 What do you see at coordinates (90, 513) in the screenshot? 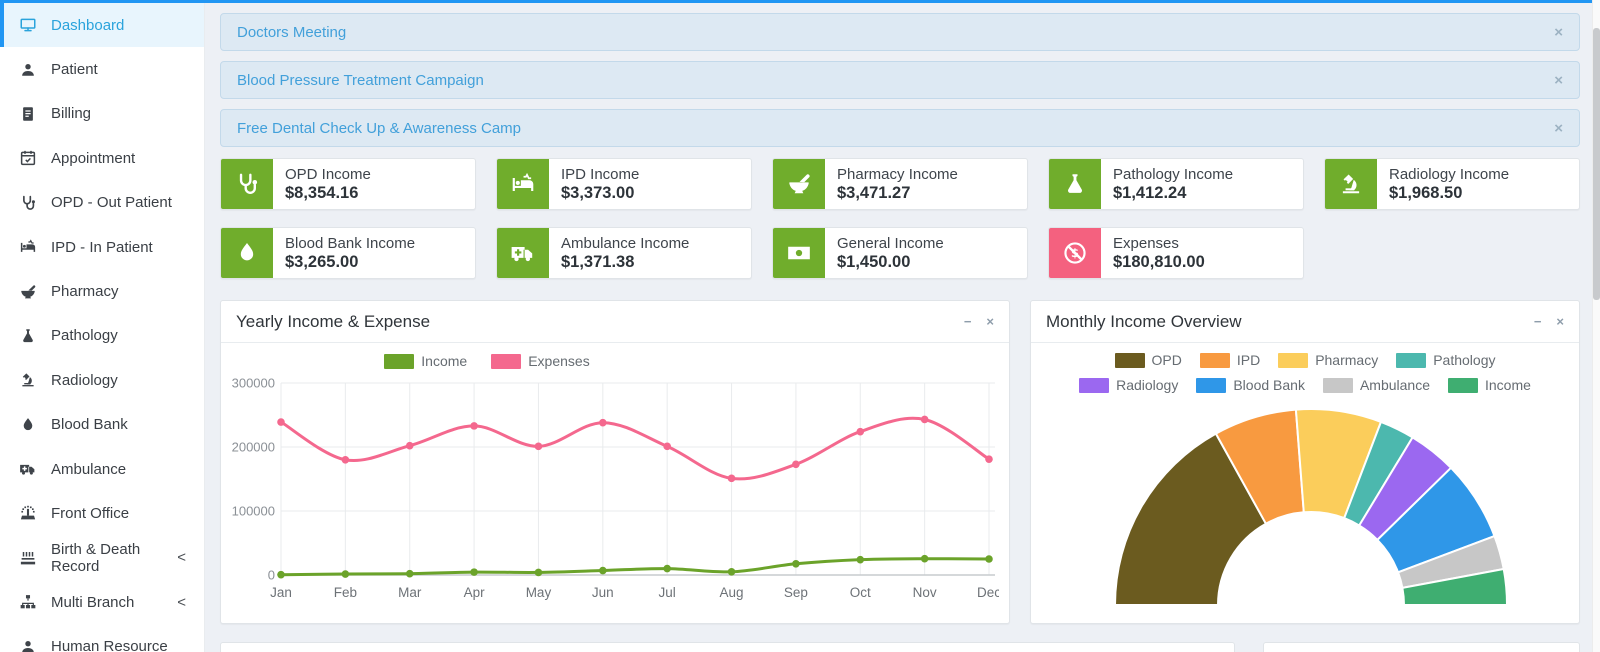
I see `sidebar-item-label: Front Office` at bounding box center [90, 513].